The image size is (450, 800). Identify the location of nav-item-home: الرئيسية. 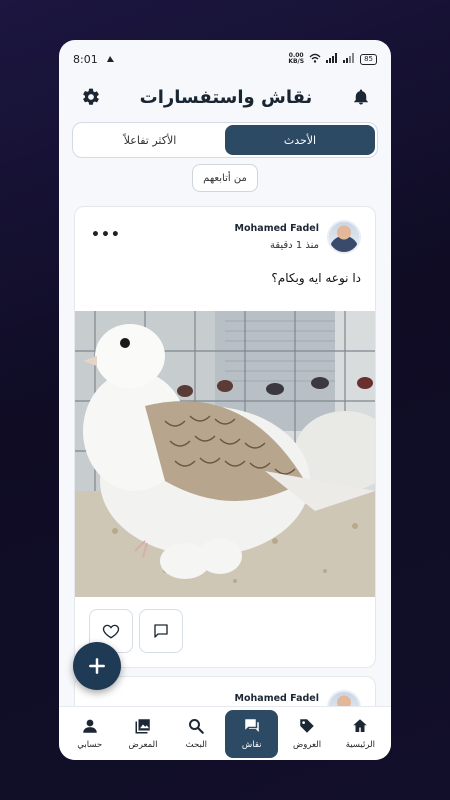
(360, 734).